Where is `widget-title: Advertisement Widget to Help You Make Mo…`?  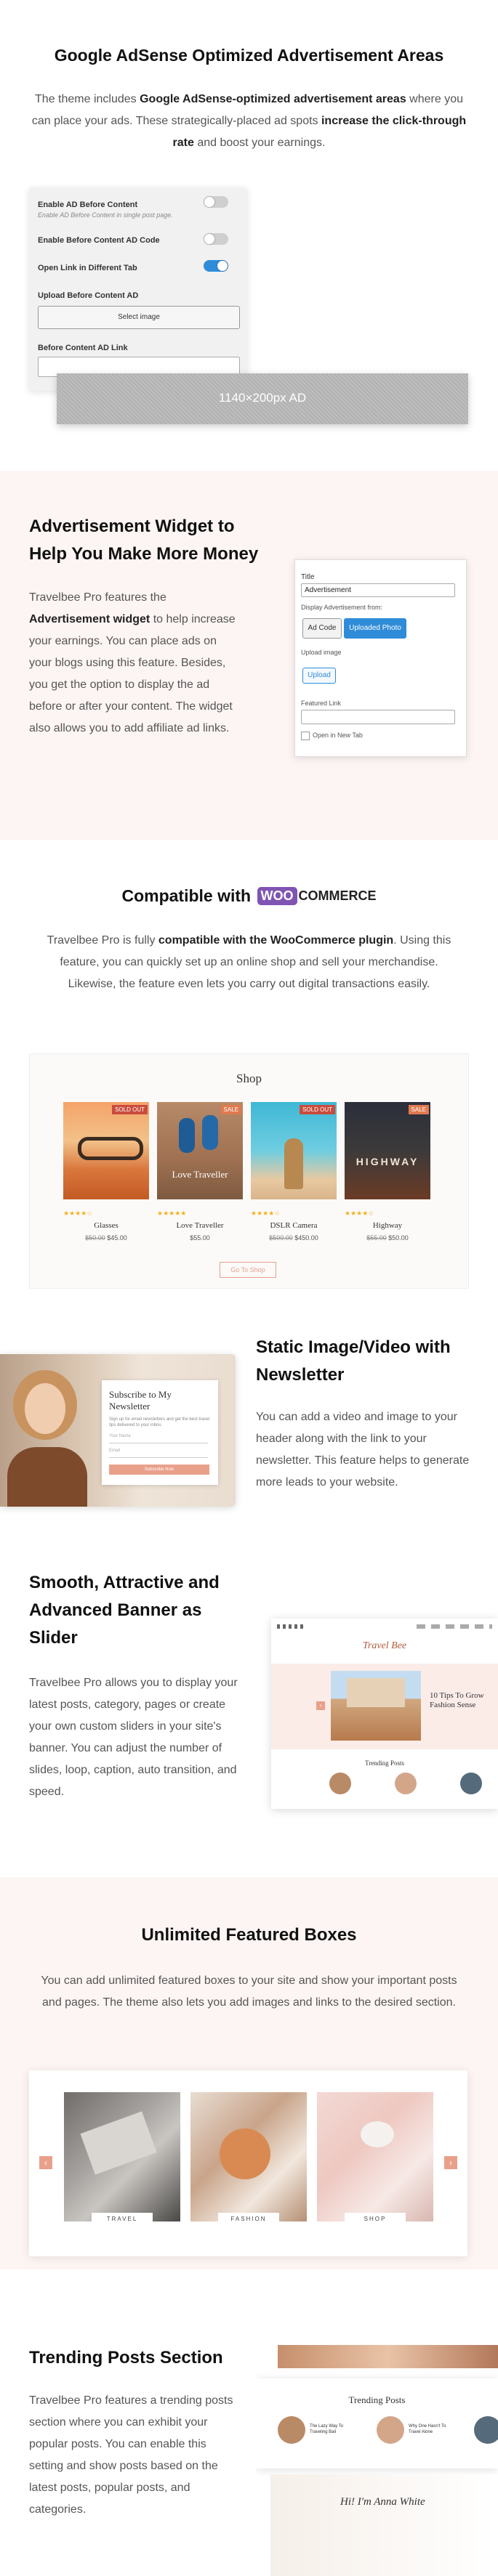
widget-title: Advertisement Widget to Help You Make Mo… is located at coordinates (144, 540).